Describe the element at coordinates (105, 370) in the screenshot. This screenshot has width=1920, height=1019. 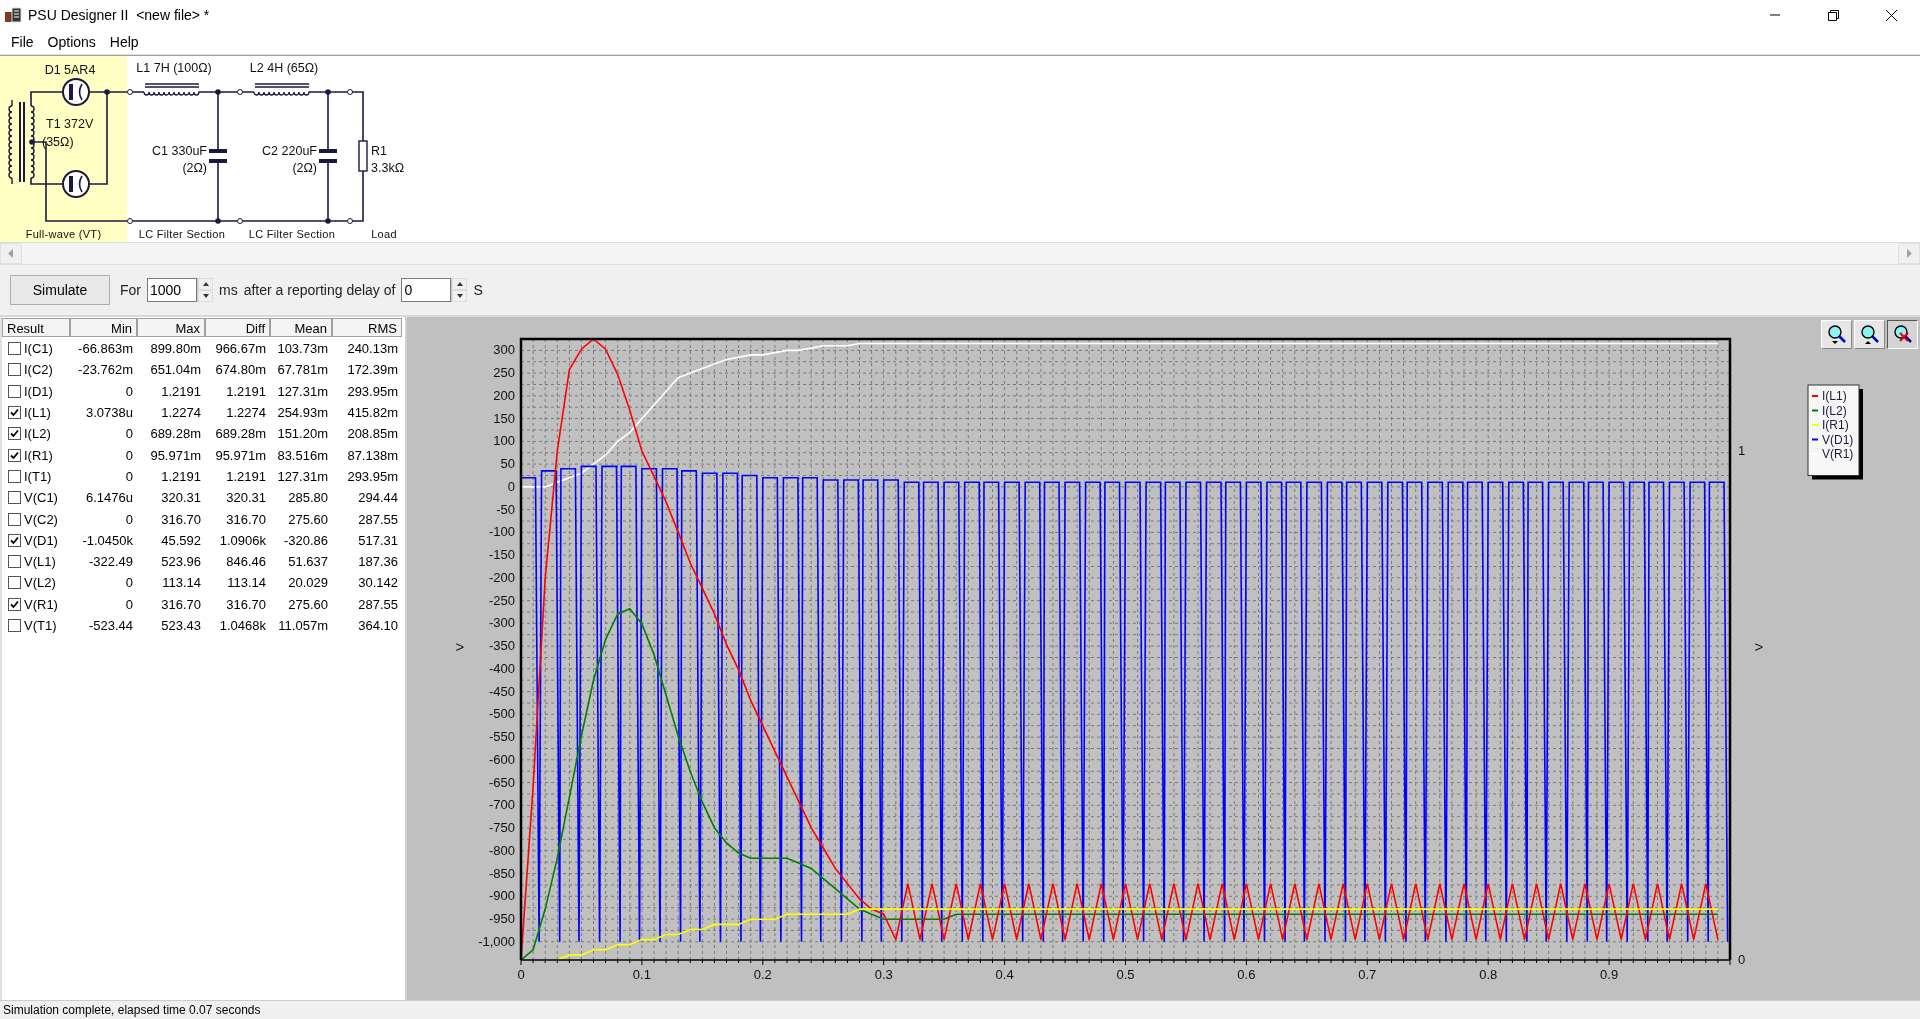
I see `table-cell-text: -23.762m` at that location.